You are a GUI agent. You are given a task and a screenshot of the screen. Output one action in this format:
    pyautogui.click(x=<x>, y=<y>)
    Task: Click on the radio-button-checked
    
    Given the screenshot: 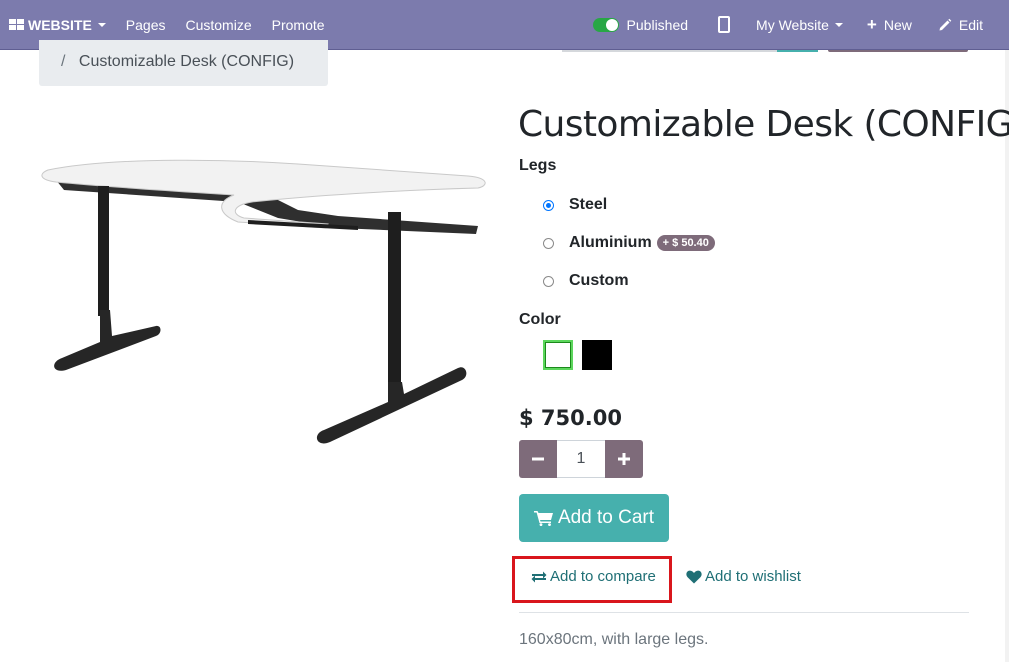 What is the action you would take?
    pyautogui.click(x=548, y=205)
    